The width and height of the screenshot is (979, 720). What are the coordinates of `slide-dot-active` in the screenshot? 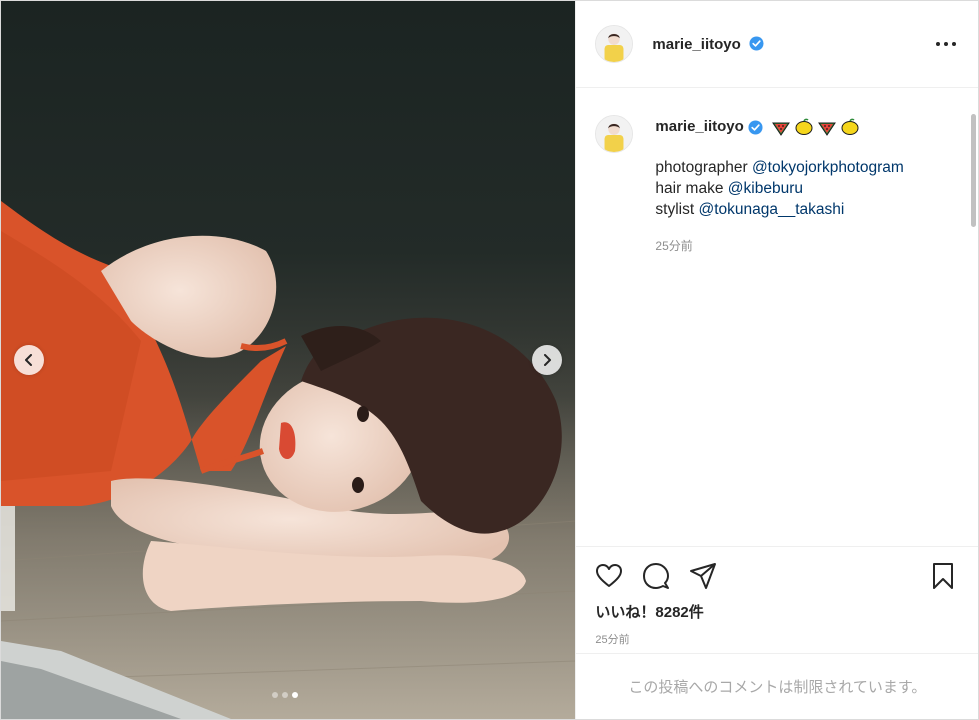 It's located at (295, 695).